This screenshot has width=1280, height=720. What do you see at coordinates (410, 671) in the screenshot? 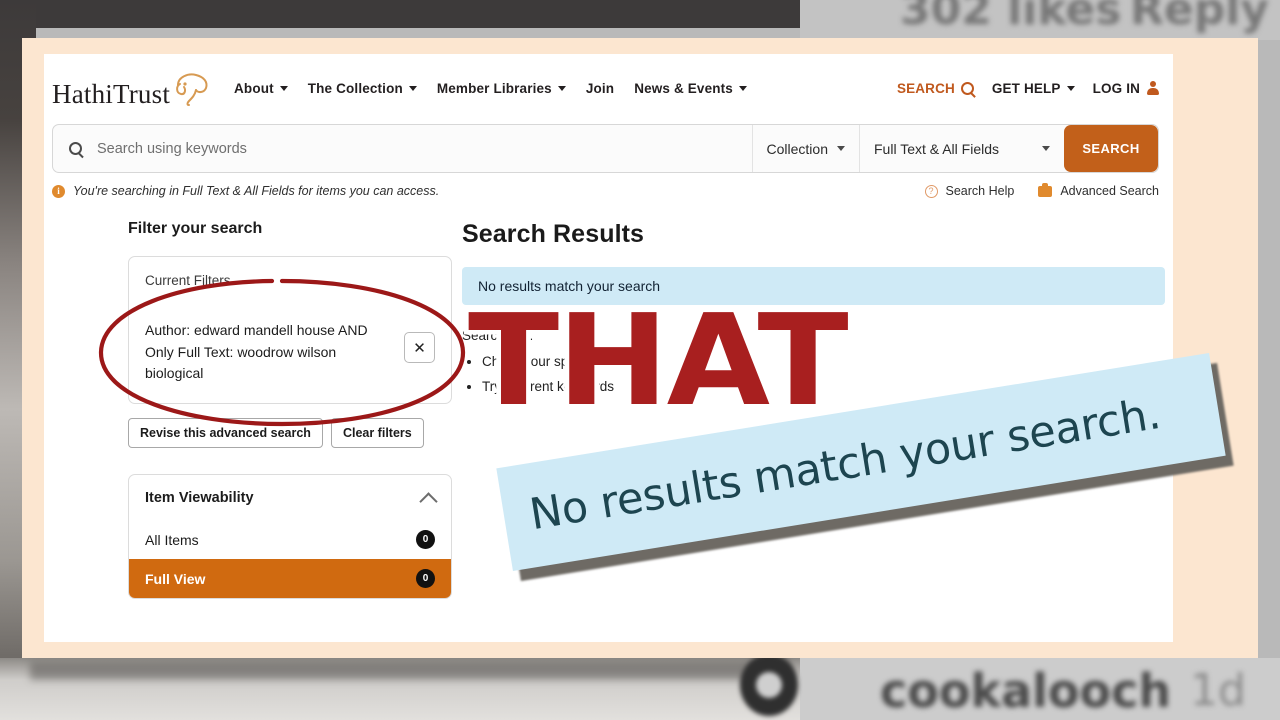
I see `background-blur-stripe` at bounding box center [410, 671].